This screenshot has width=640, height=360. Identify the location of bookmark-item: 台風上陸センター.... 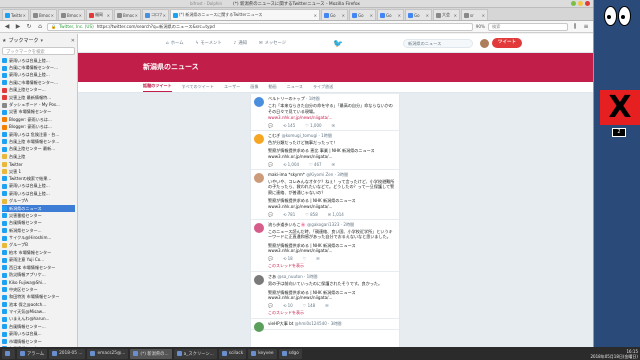
(38, 90).